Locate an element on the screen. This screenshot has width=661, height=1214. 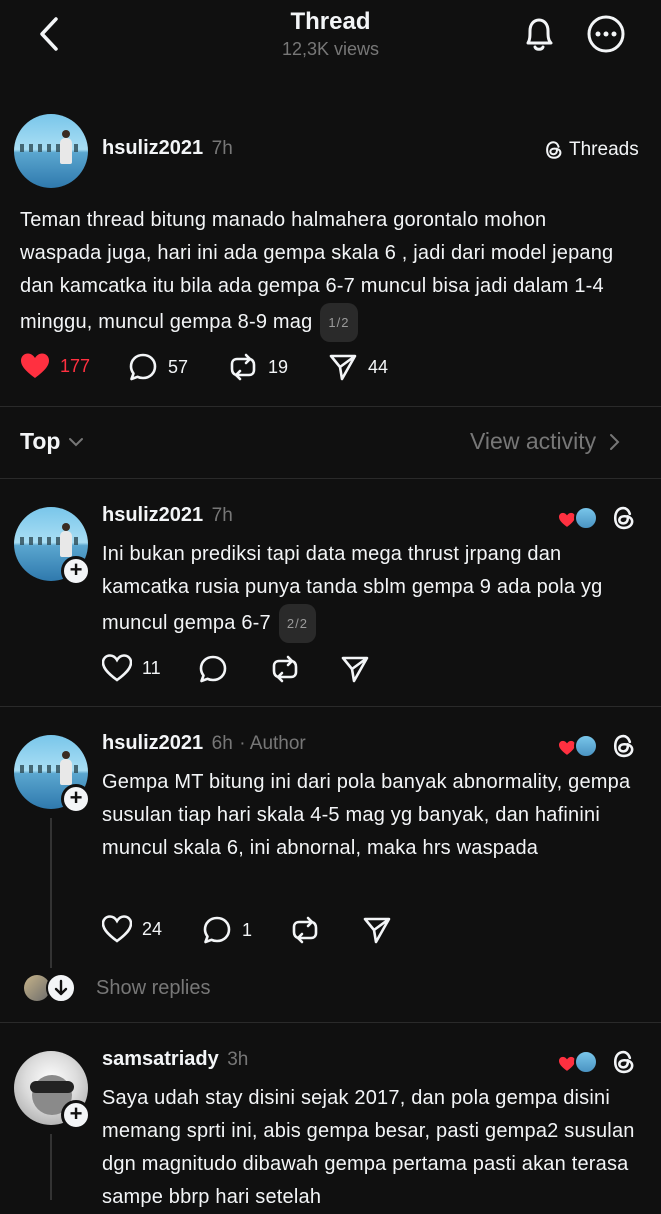
more-horizontal-icon is located at coordinates (606, 34).